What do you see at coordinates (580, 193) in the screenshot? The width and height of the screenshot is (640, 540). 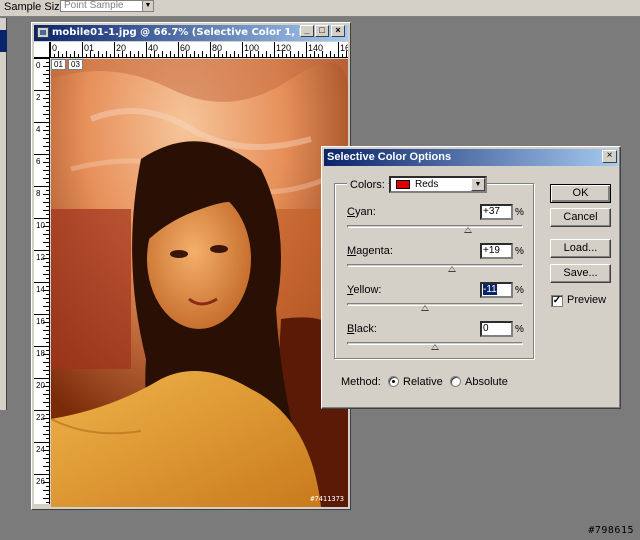 I see `ok-button: OK` at bounding box center [580, 193].